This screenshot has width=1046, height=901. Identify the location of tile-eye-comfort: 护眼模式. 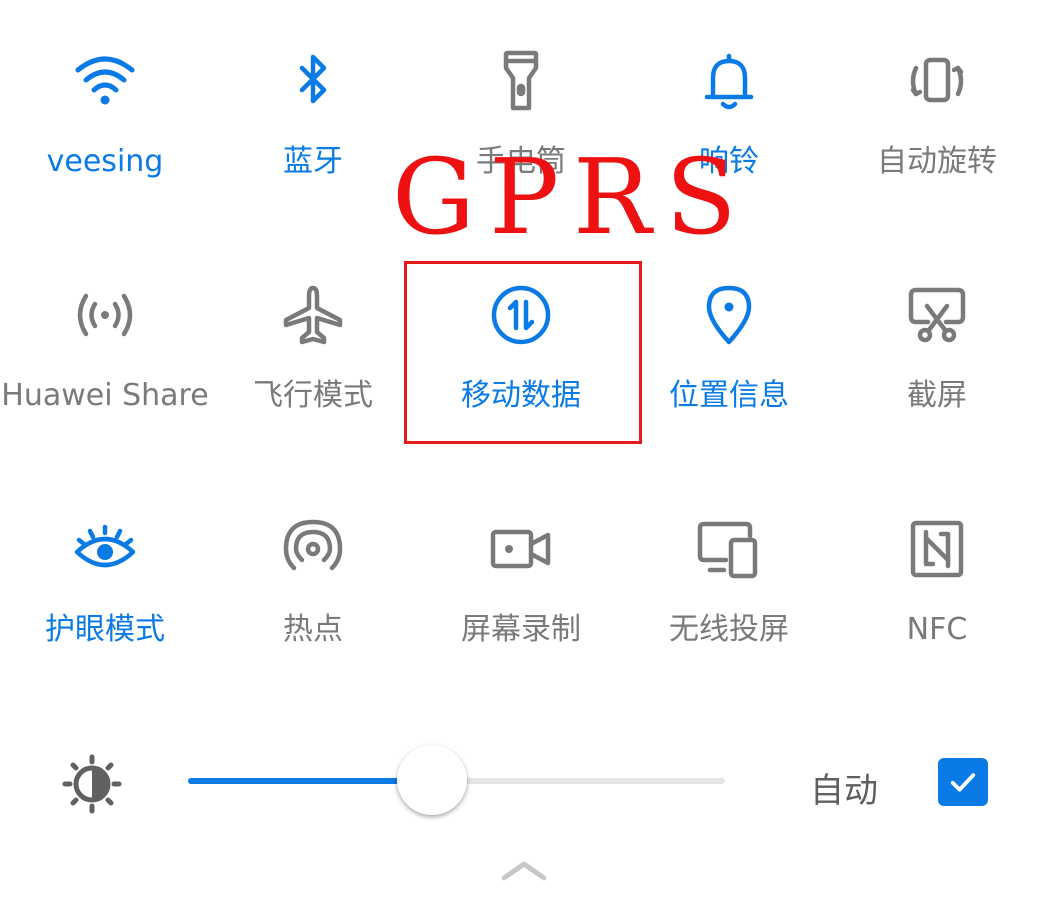
(105, 604).